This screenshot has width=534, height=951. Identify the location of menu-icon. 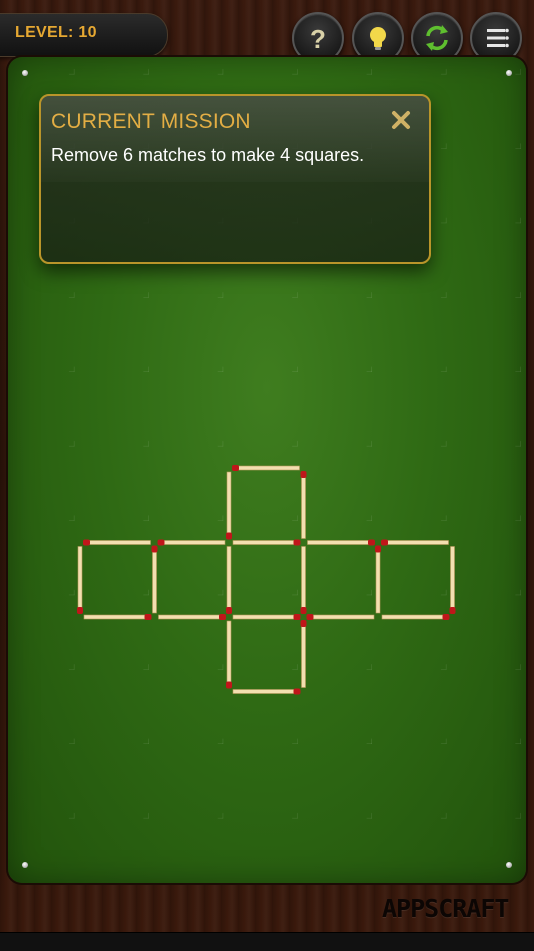
(498, 38).